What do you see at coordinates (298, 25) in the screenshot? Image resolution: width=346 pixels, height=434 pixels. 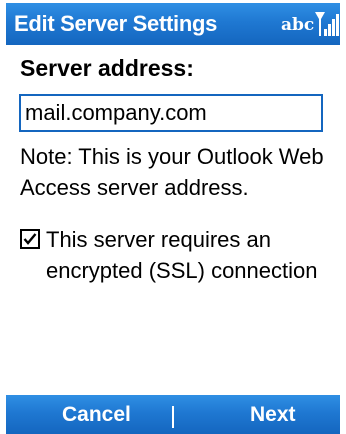 I see `input-mode-indicator: abc` at bounding box center [298, 25].